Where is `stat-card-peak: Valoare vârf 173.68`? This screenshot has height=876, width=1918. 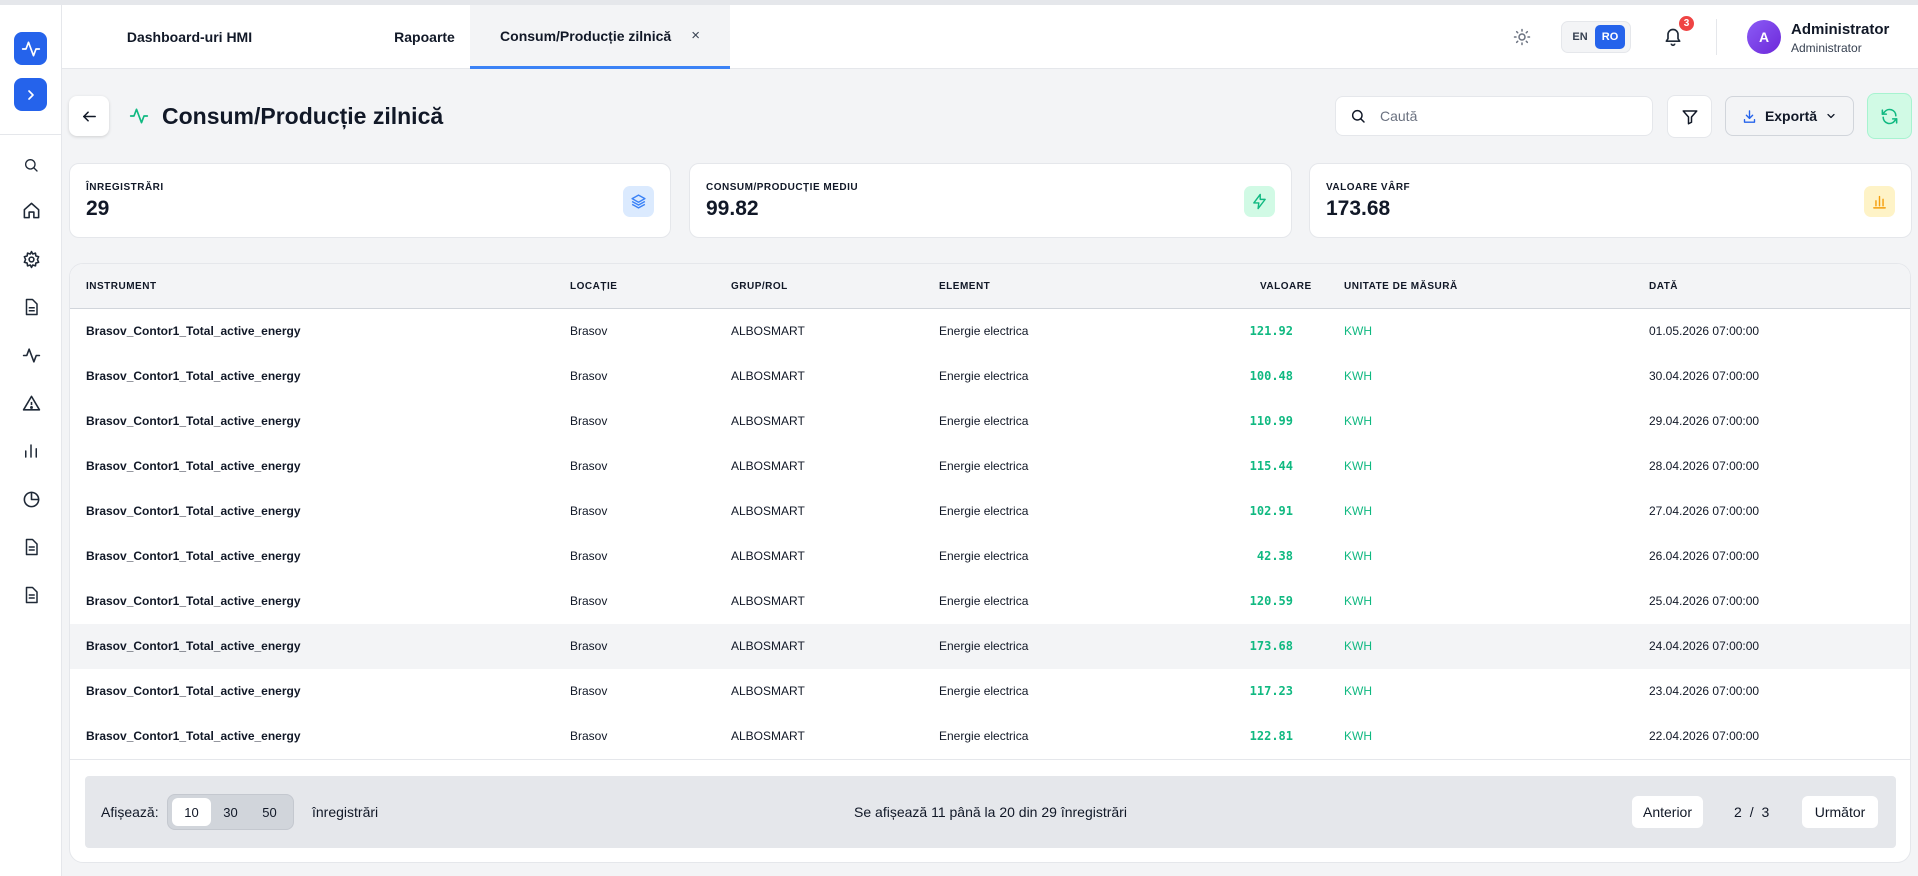
stat-card-peak: Valoare vârf 173.68 is located at coordinates (1610, 200).